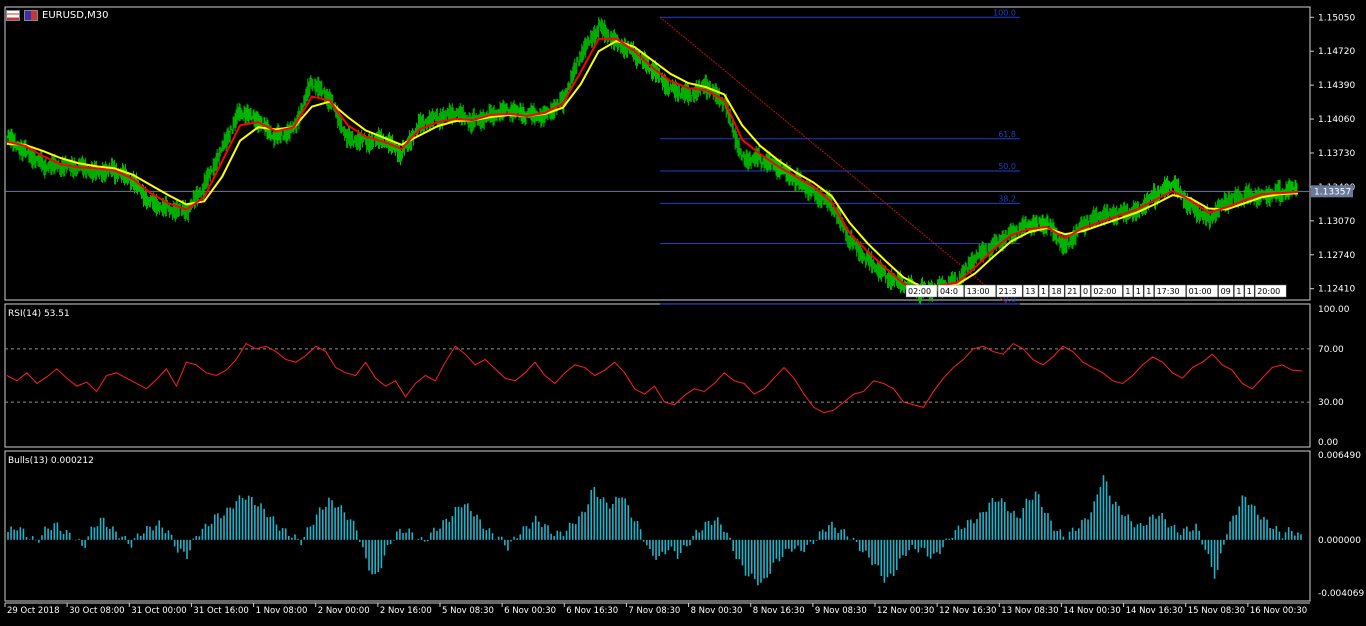 This screenshot has height=626, width=1366. I want to click on time-axis-label: 6 Nov 16:30, so click(592, 611).